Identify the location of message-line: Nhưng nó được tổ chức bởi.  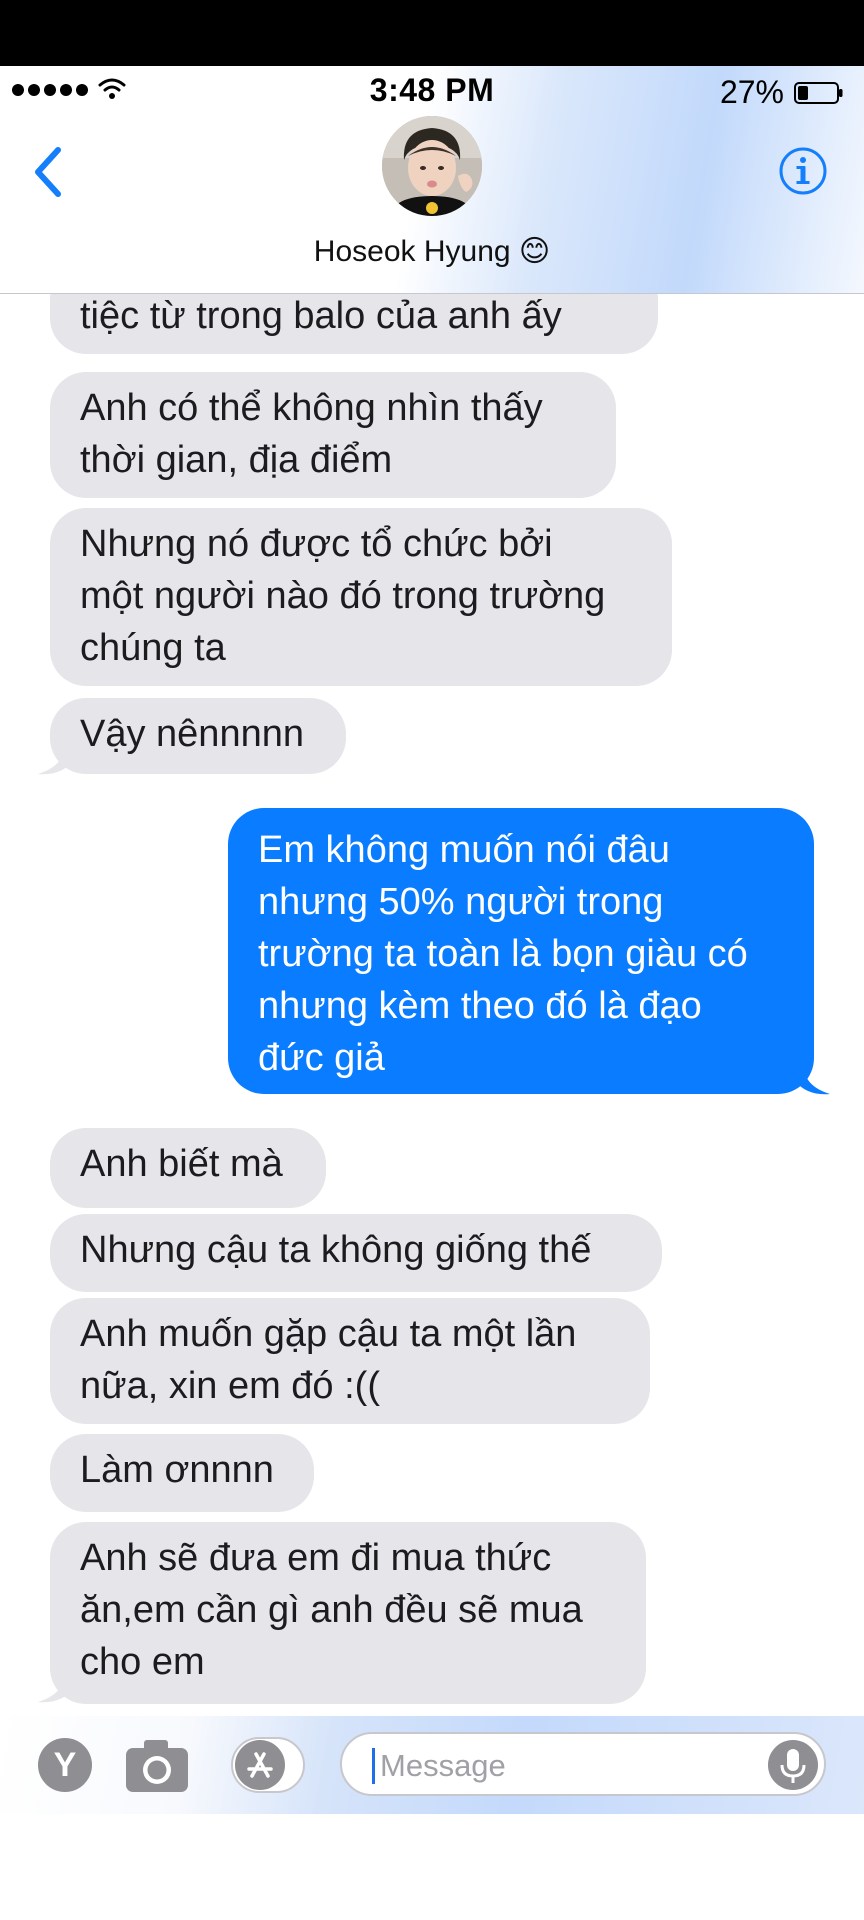
(316, 544).